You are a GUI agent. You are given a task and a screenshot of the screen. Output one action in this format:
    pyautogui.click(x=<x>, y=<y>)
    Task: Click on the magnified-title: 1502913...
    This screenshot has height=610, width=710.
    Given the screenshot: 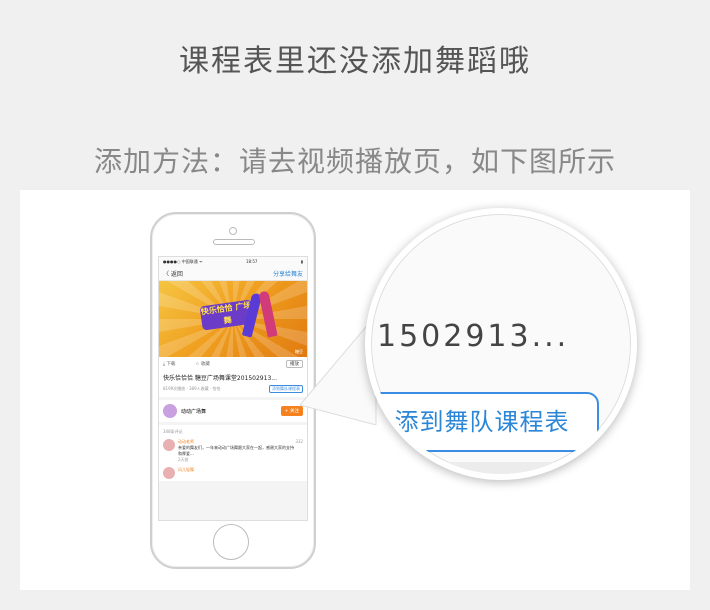 What is the action you would take?
    pyautogui.click(x=473, y=336)
    